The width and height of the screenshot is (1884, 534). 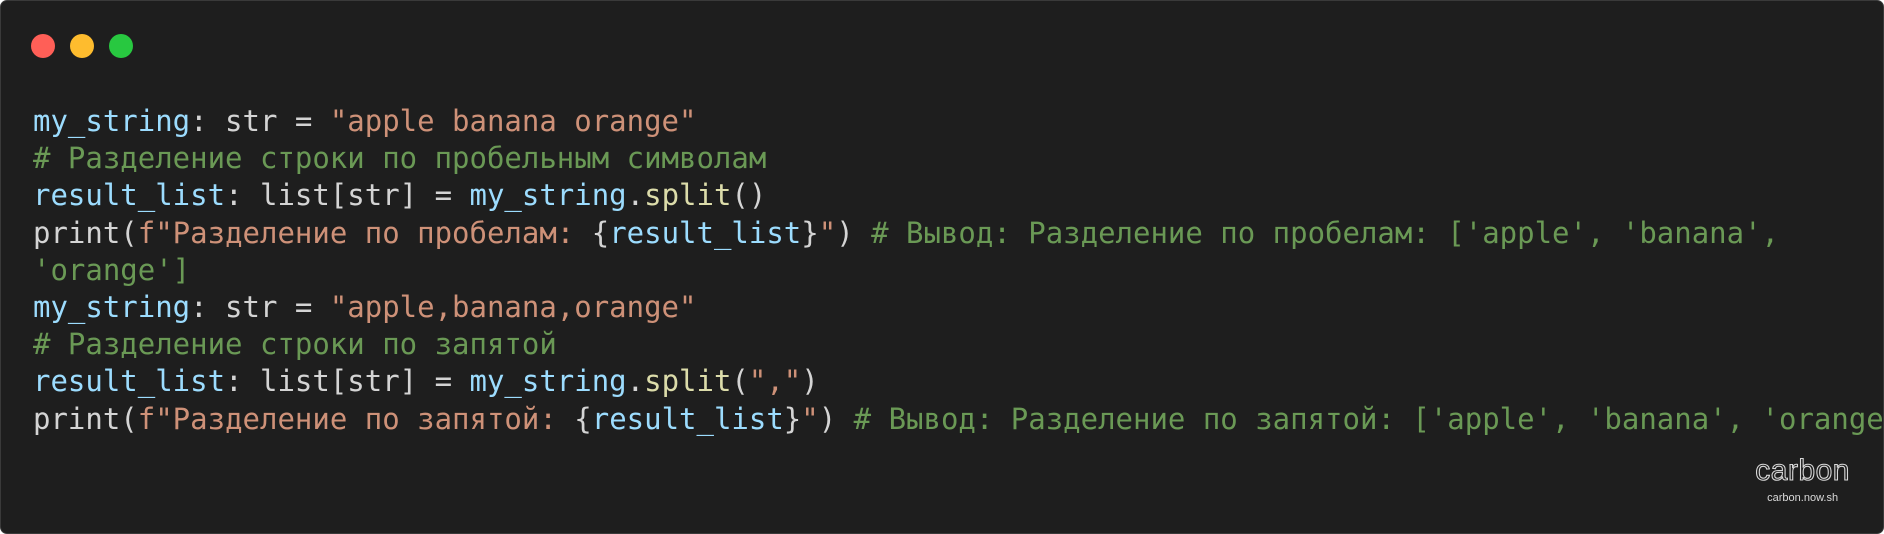 What do you see at coordinates (1803, 498) in the screenshot?
I see `carbon-url: carbon.now.sh` at bounding box center [1803, 498].